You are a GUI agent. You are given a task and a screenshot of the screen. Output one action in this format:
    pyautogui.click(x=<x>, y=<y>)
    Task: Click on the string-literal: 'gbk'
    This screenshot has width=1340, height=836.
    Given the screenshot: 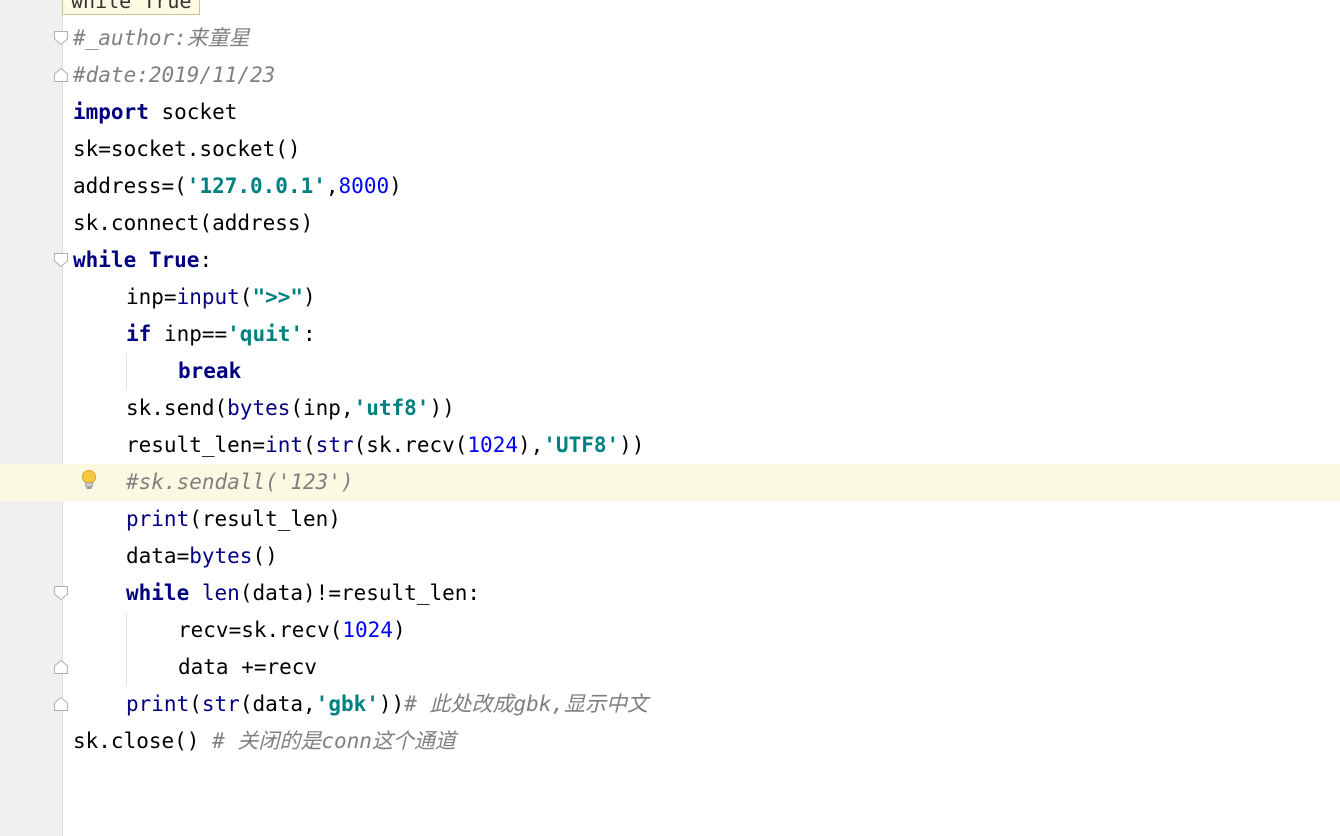 What is the action you would take?
    pyautogui.click(x=347, y=704)
    